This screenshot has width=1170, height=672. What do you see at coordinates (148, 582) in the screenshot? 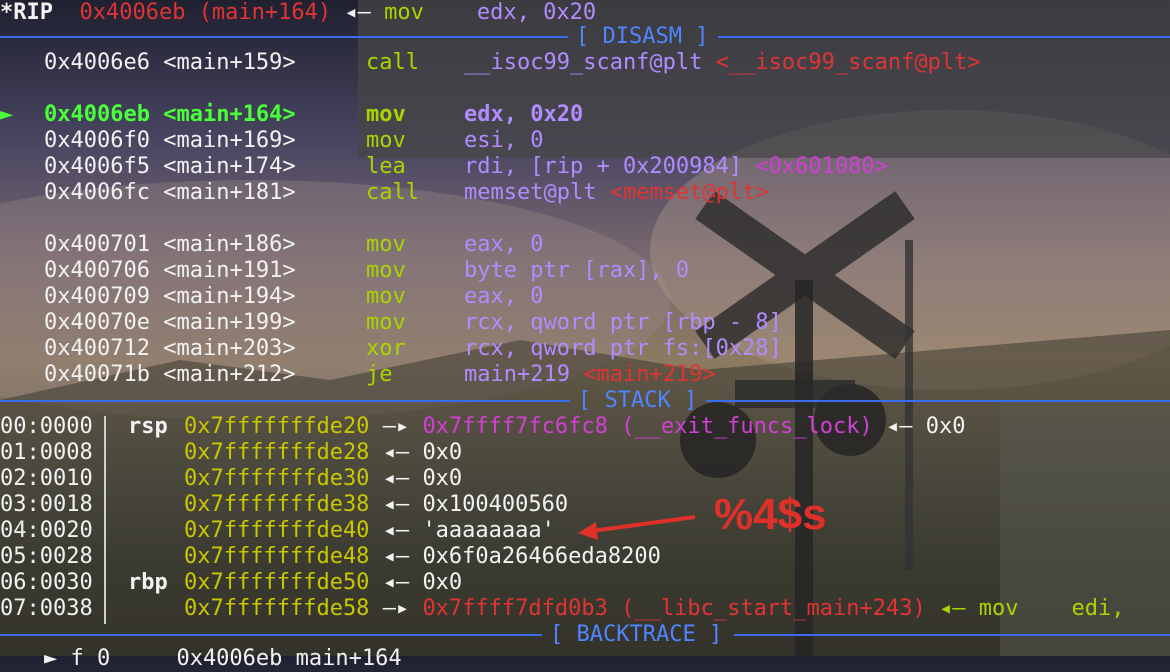
I see `stack-register: rbp` at bounding box center [148, 582].